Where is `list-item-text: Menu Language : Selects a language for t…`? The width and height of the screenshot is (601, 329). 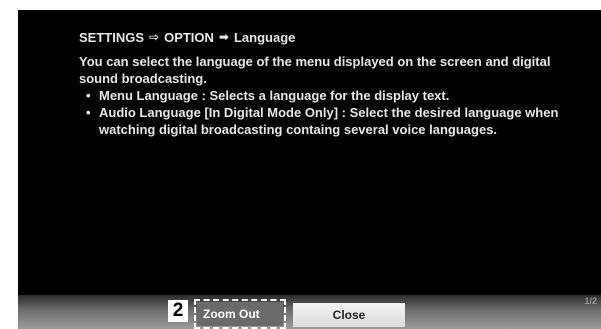 list-item-text: Menu Language : Selects a language for t… is located at coordinates (274, 95).